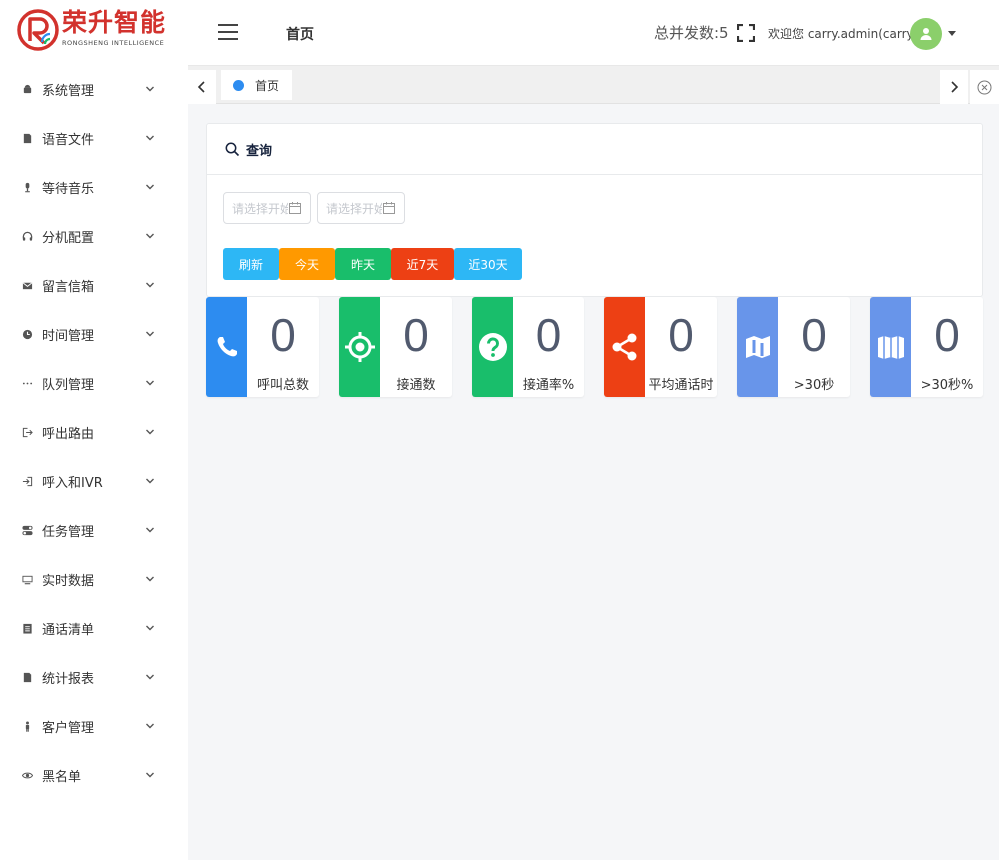 The image size is (999, 860). What do you see at coordinates (113, 43) in the screenshot?
I see `brand-subtitle: RONGSHENG INTELLIGENCE` at bounding box center [113, 43].